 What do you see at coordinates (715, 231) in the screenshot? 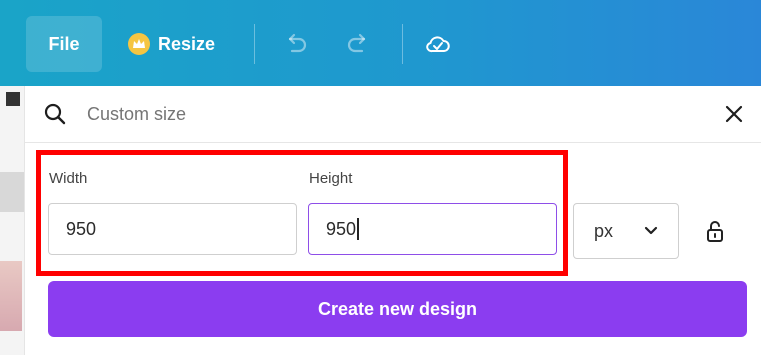
I see `unlocked-padlock-icon` at bounding box center [715, 231].